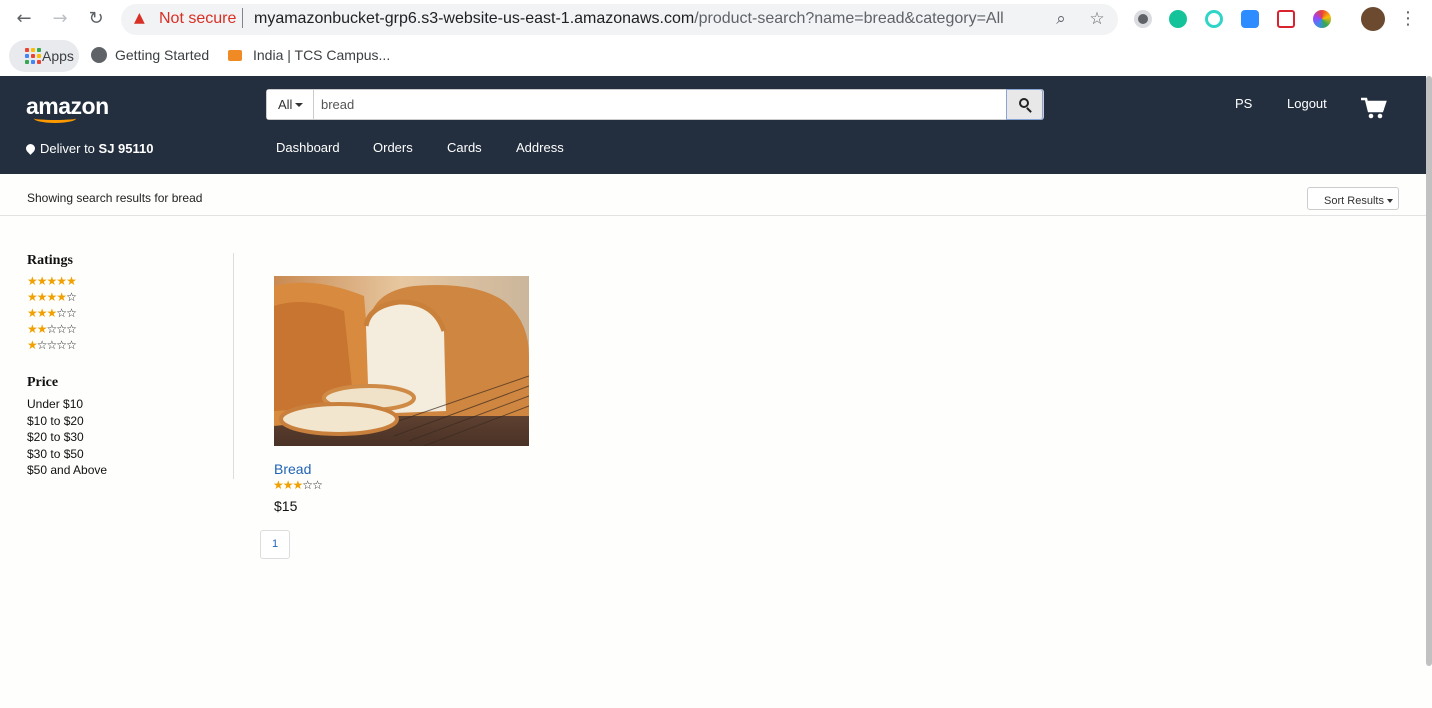  Describe the element at coordinates (197, 19) in the screenshot. I see `not-secure-label: Not secure` at that location.